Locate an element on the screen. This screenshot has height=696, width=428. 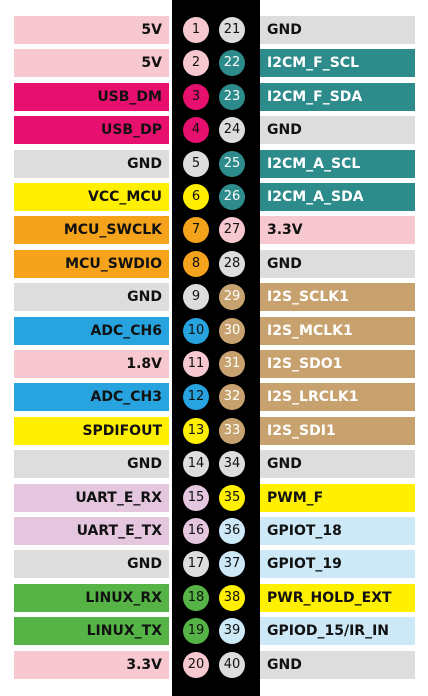
pin-number-even: 37 is located at coordinates (232, 564).